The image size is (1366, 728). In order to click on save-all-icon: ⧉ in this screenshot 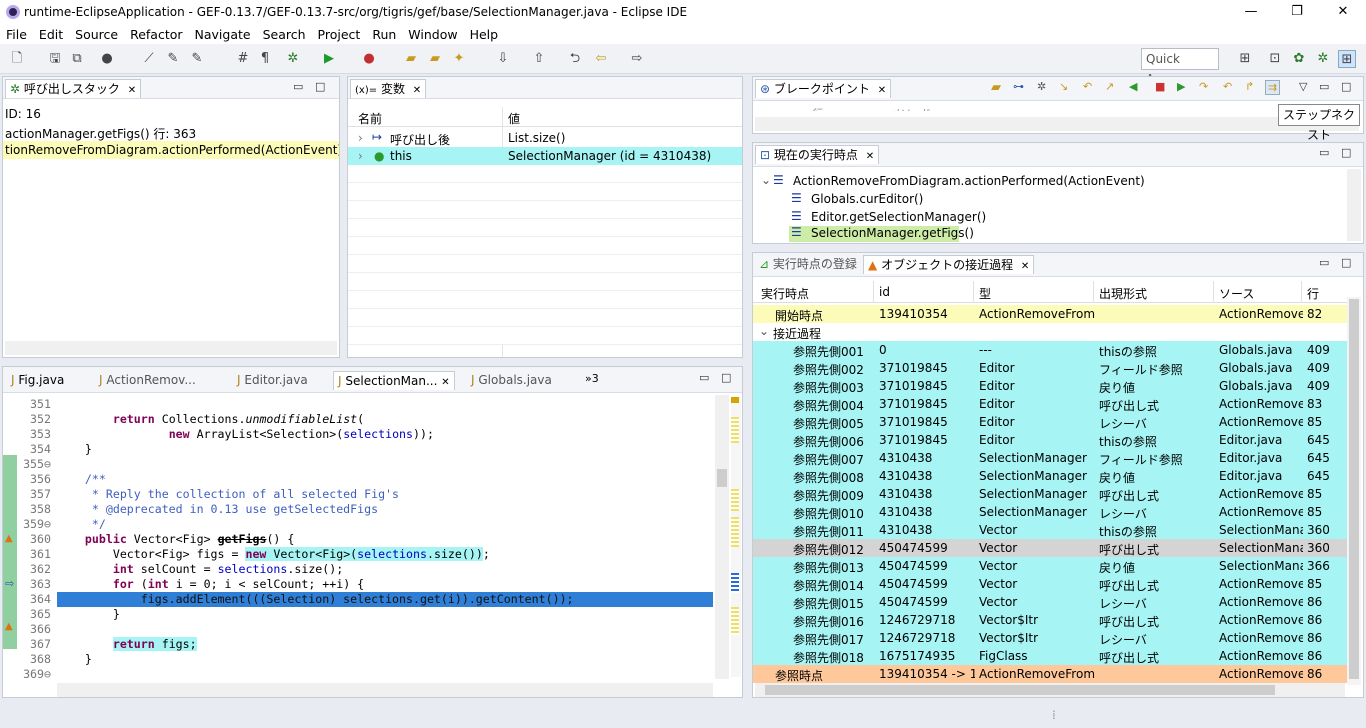, I will do `click(77, 59)`.